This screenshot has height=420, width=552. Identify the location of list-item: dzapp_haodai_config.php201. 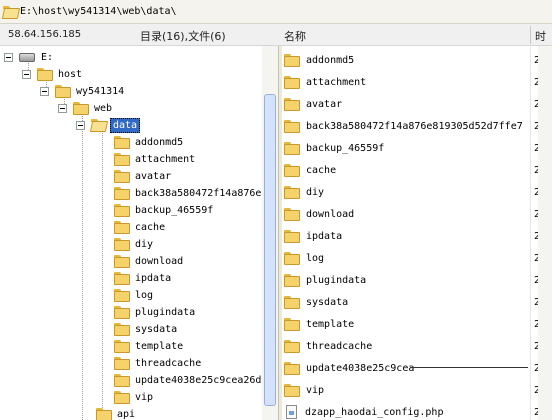
(417, 410).